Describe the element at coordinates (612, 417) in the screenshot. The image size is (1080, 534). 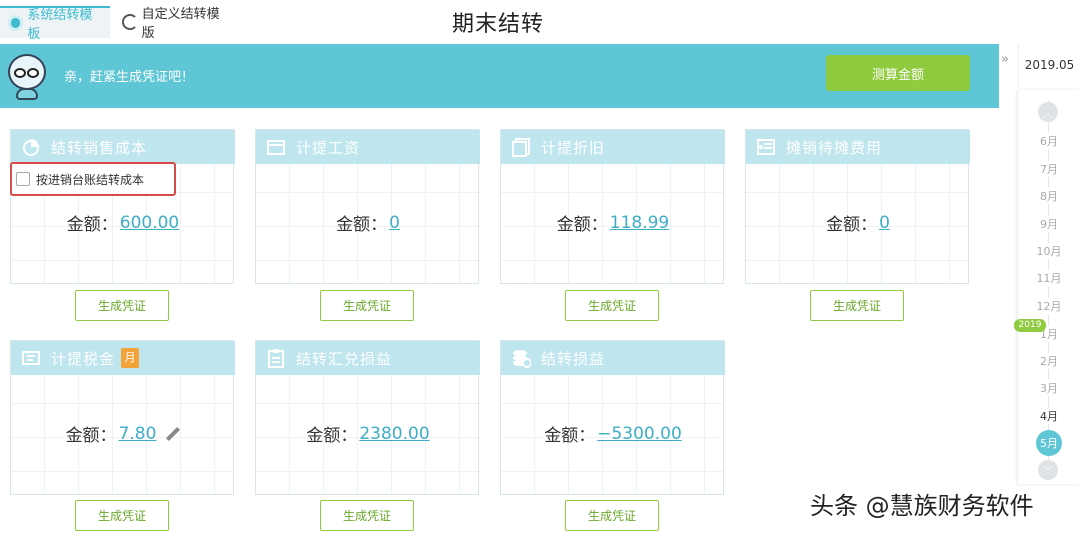
I see `card-profit-loss: 结转损益 金额： −5300.00` at that location.